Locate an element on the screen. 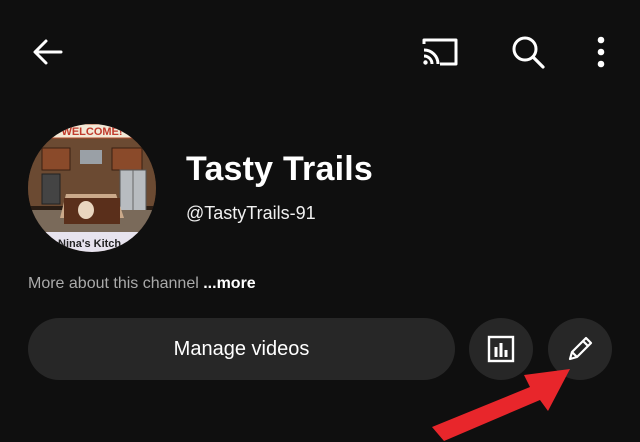  more-vertical-icon is located at coordinates (601, 52).